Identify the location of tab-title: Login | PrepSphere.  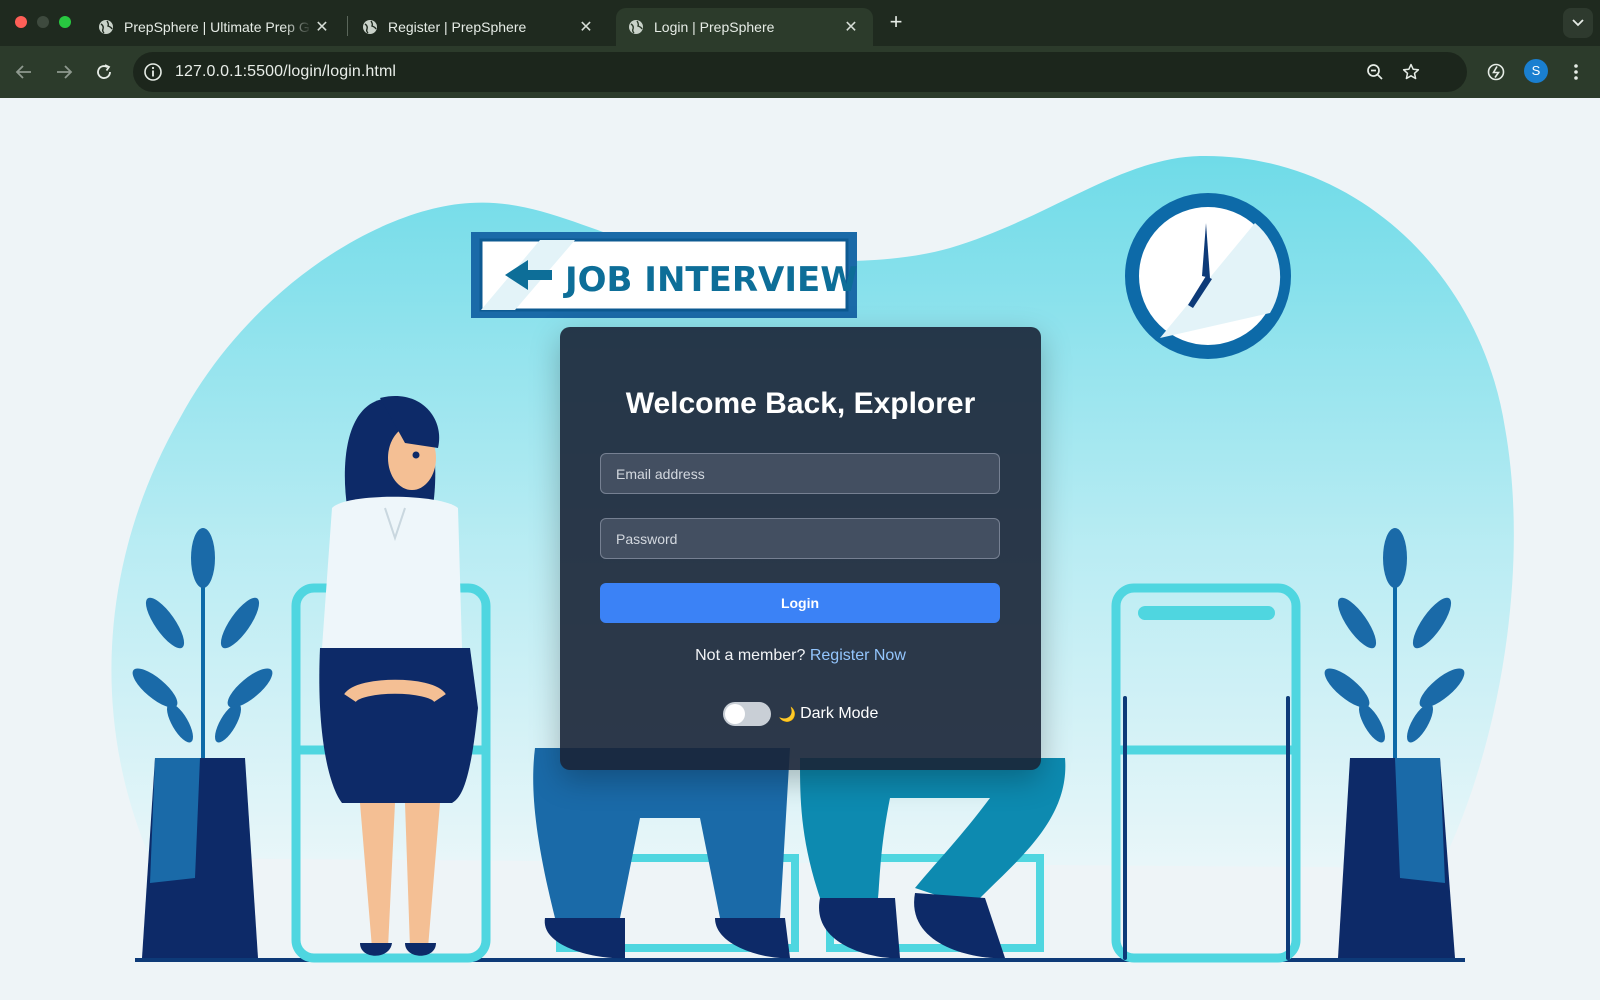
(714, 27).